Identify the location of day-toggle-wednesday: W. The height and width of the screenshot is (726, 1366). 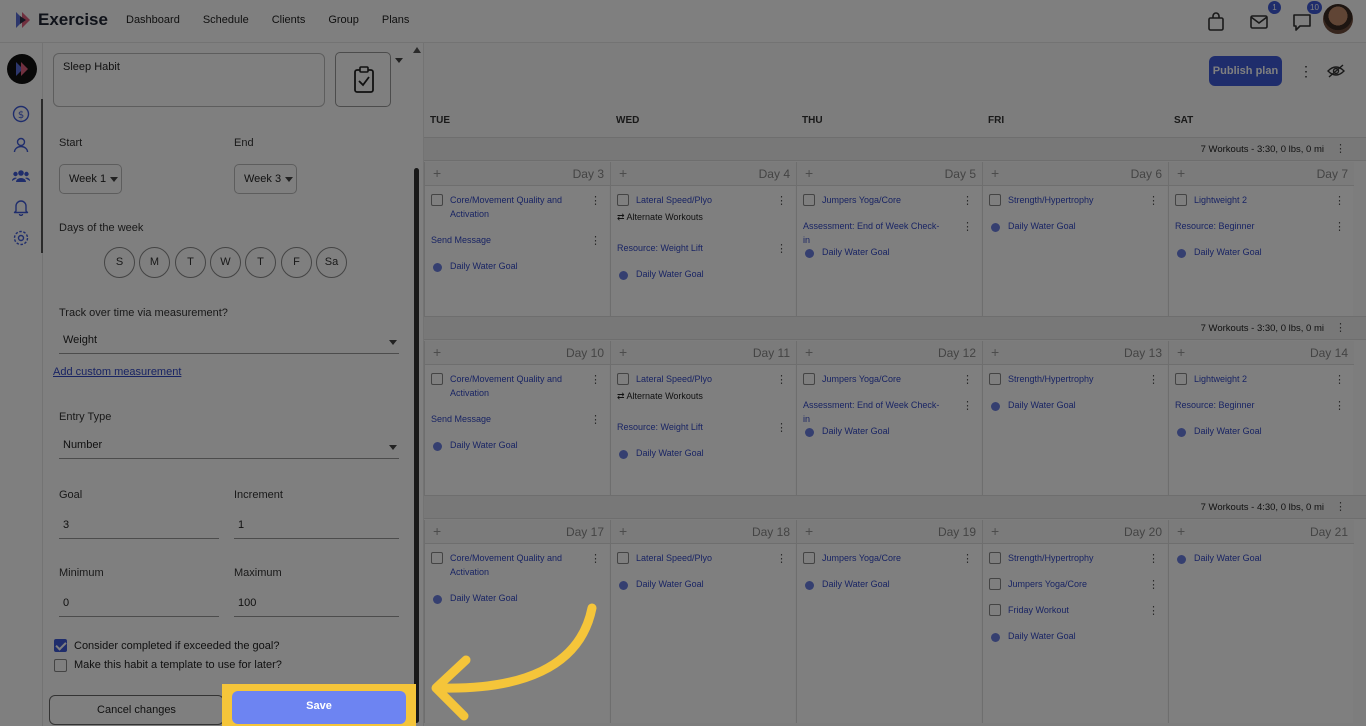
(225, 262).